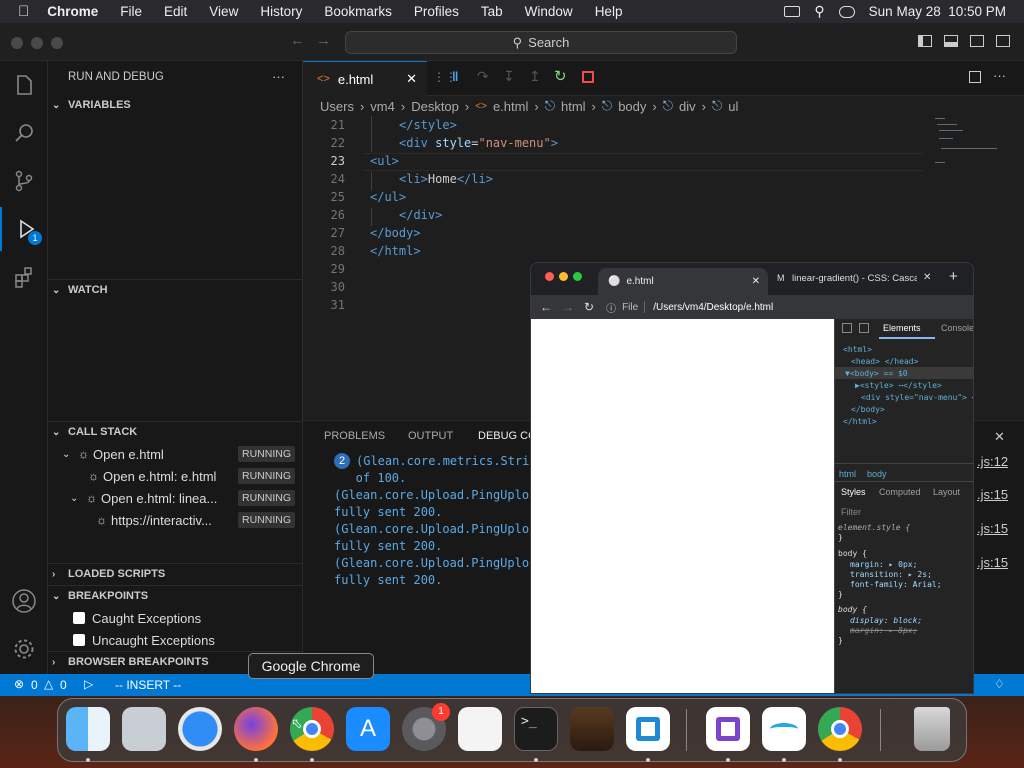 The width and height of the screenshot is (1024, 768). What do you see at coordinates (108, 574) in the screenshot?
I see `loaded-scripts-section-header: › LOADED SCRIPTS` at bounding box center [108, 574].